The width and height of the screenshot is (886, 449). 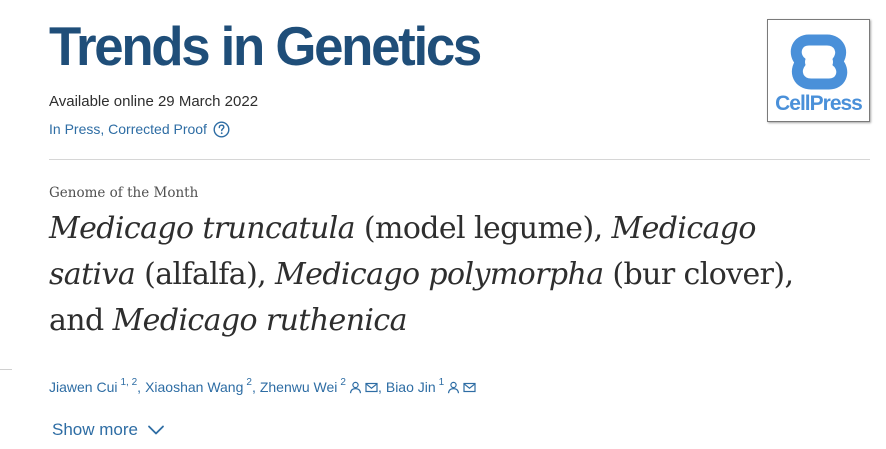 I want to click on author-name: Jiawen Cui, so click(x=83, y=387).